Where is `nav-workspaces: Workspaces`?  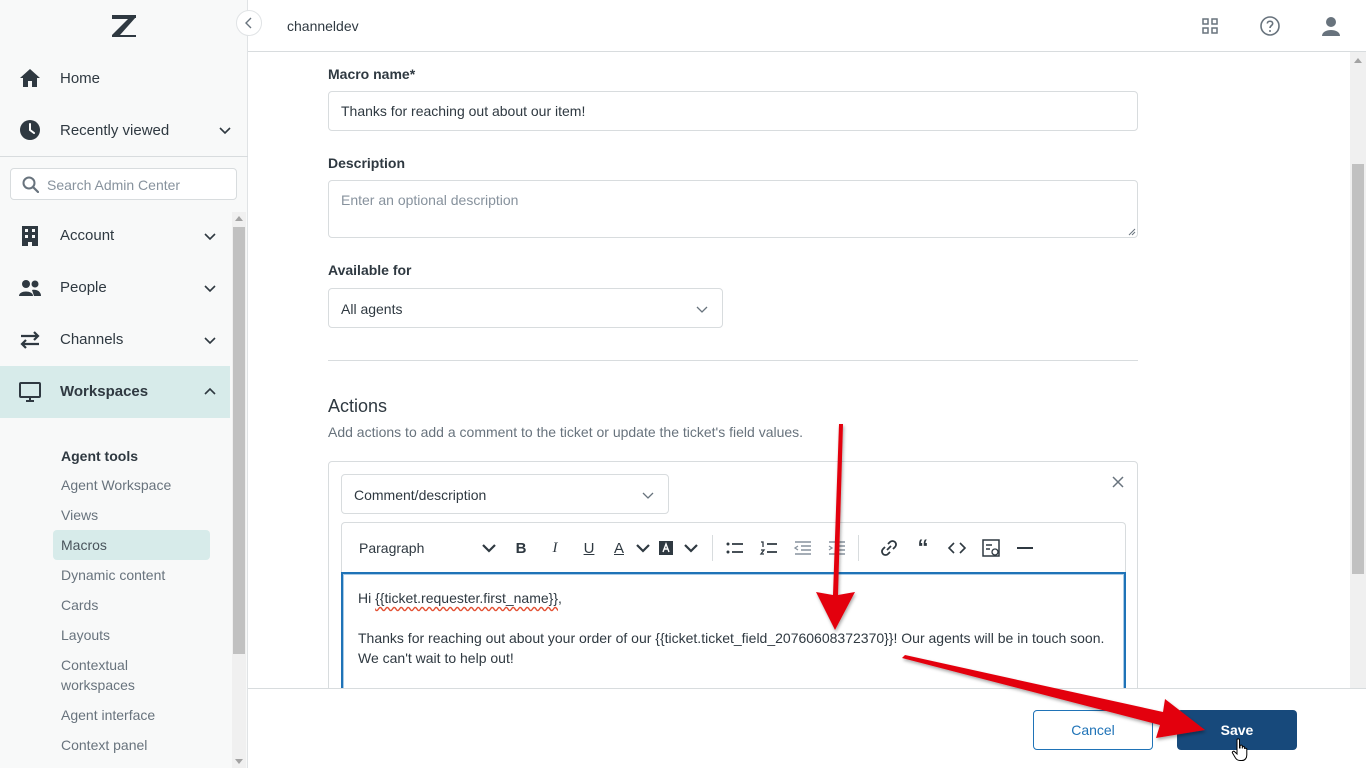 nav-workspaces: Workspaces is located at coordinates (115, 392).